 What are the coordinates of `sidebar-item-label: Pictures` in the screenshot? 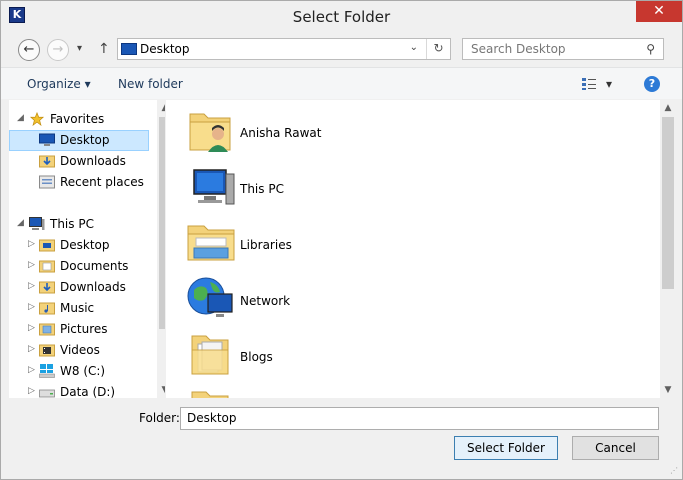 It's located at (84, 329).